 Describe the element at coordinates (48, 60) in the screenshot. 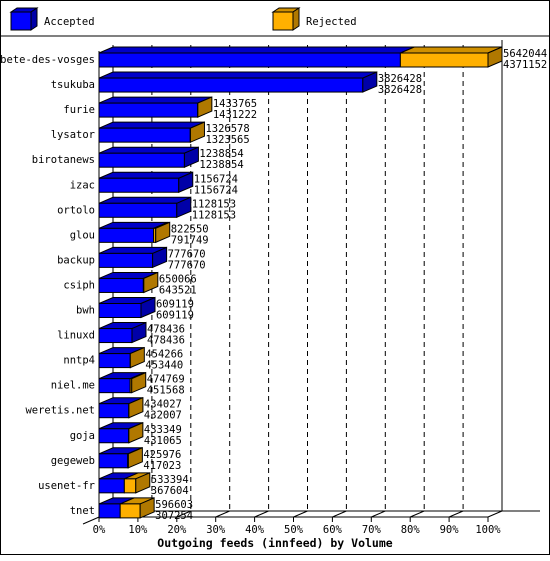

I see `category-label: bete-des-vosges` at that location.